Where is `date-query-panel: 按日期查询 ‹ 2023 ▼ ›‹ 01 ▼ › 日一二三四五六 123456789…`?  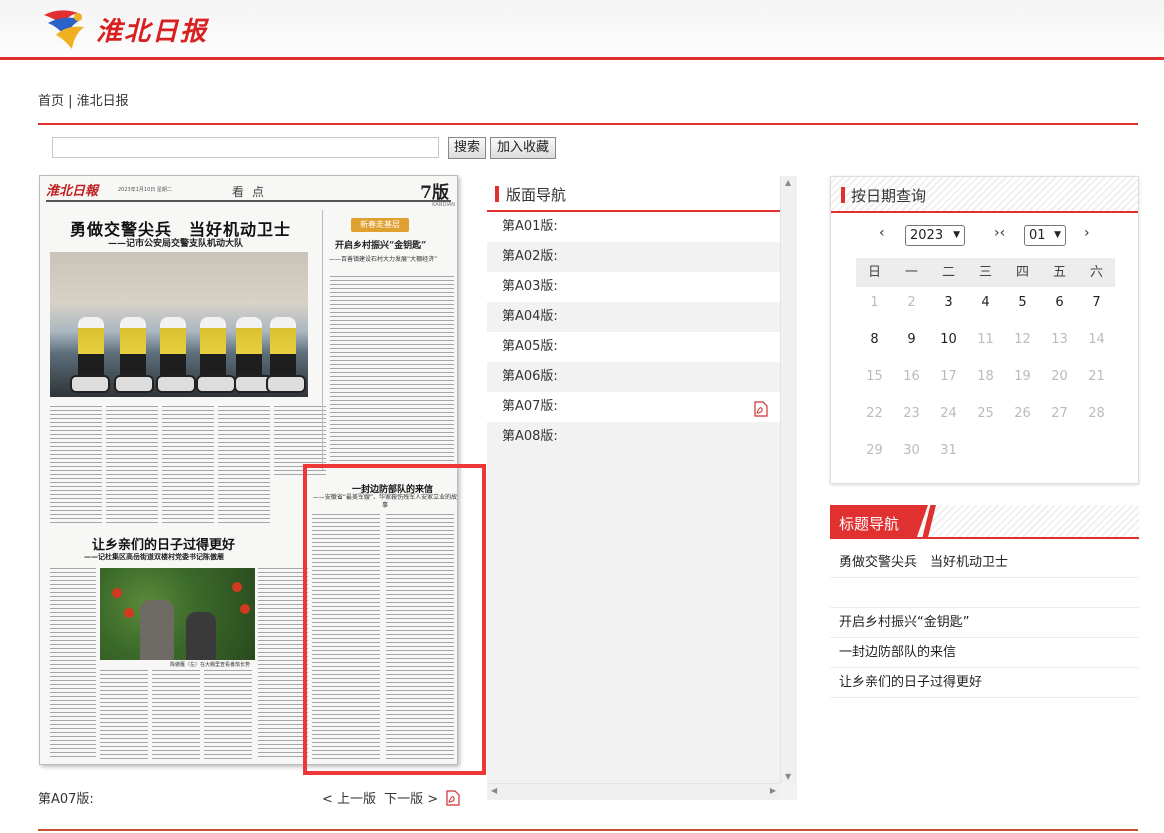
date-query-panel: 按日期查询 ‹ 2023 ▼ ›‹ 01 ▼ › 日一二三四五六 123456789… is located at coordinates (984, 330).